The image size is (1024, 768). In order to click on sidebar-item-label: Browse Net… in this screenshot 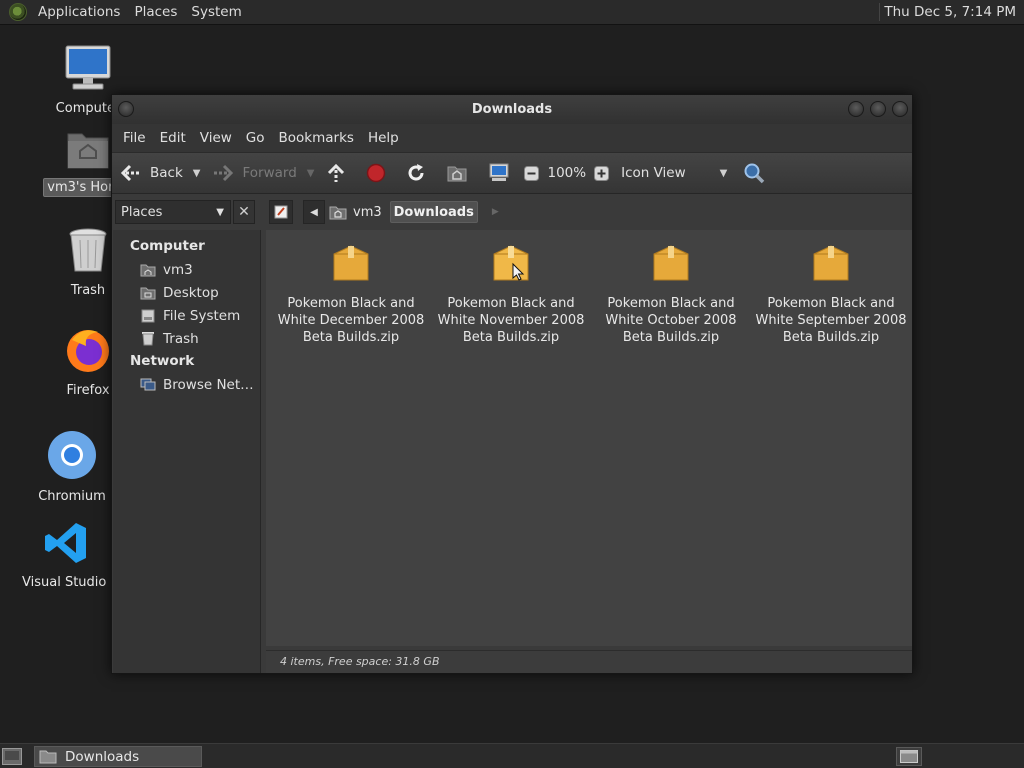, I will do `click(208, 384)`.